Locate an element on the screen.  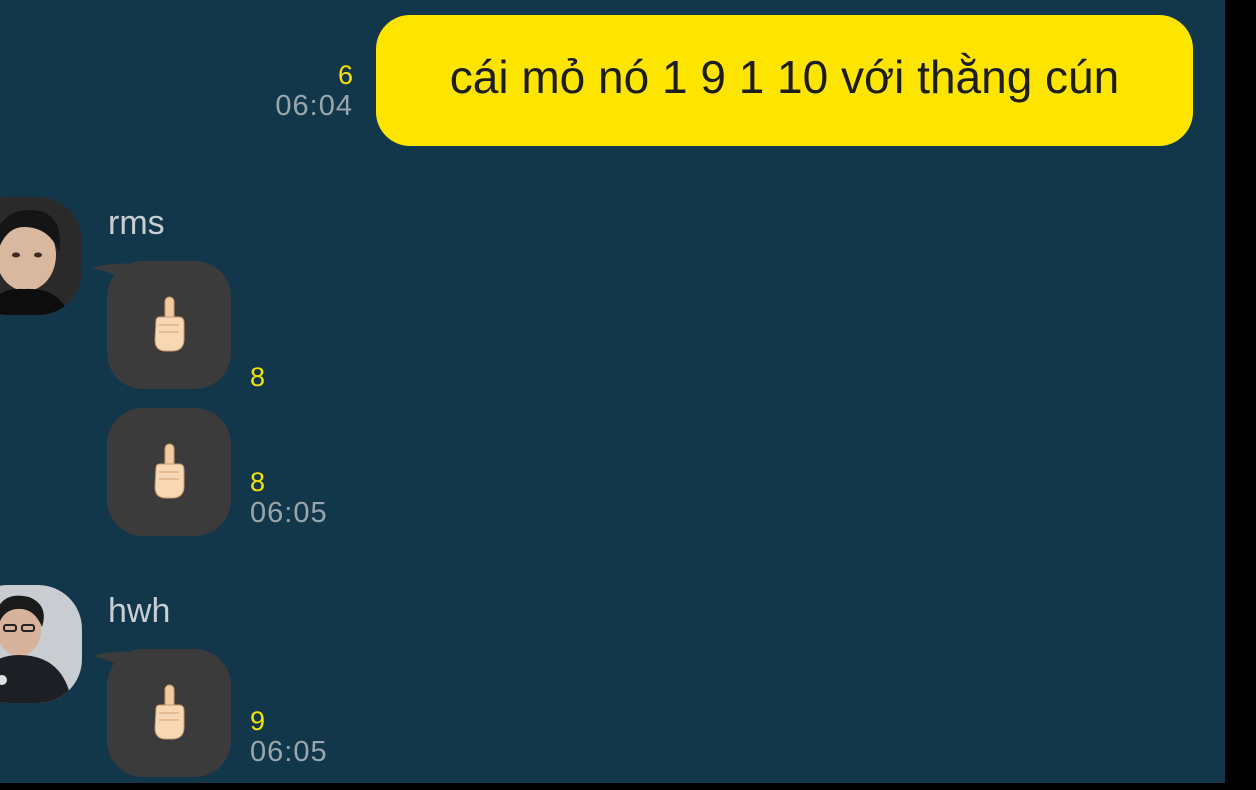
sender-name: rms is located at coordinates (136, 223).